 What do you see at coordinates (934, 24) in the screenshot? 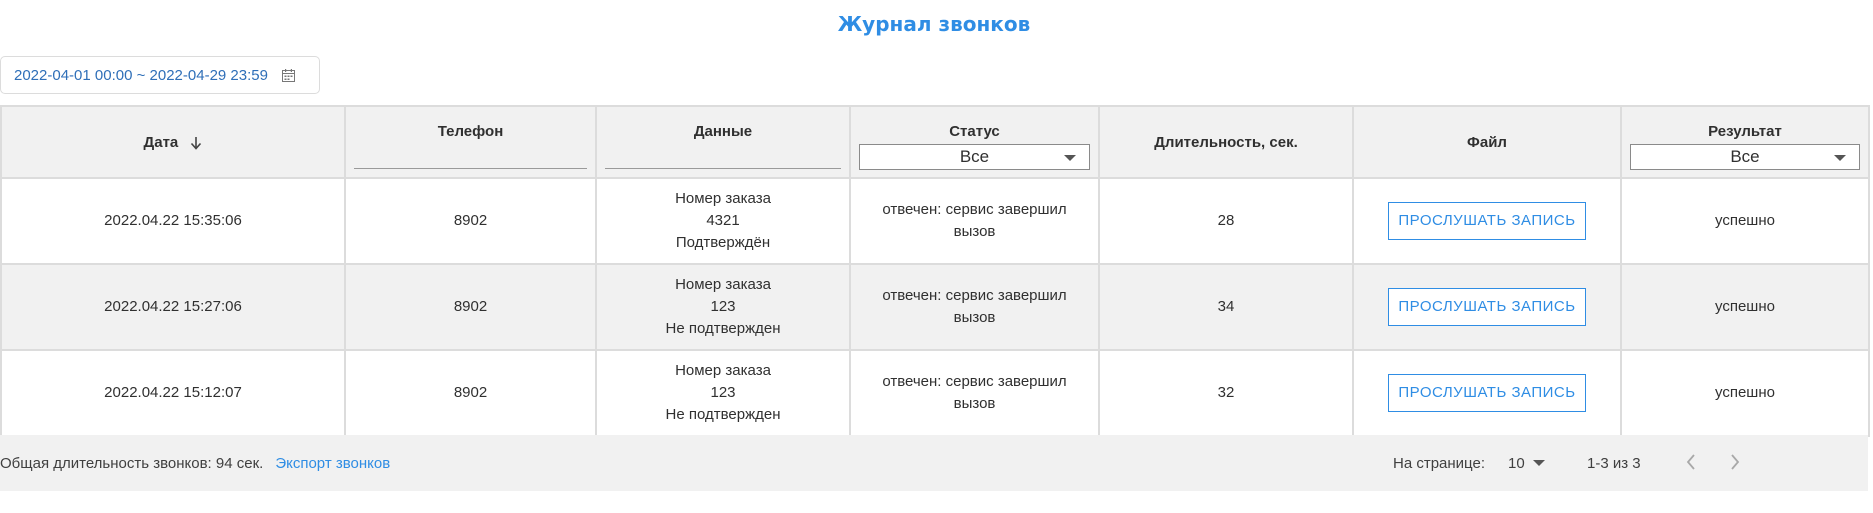
I see `page-title: Журнал звонков` at bounding box center [934, 24].